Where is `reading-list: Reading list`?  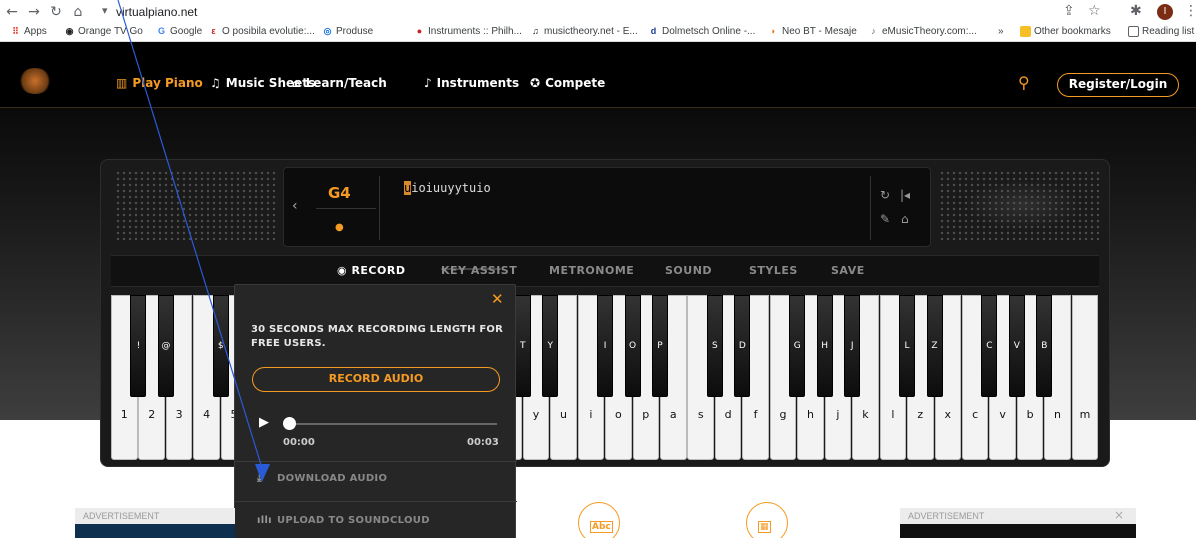 reading-list: Reading list is located at coordinates (1161, 31).